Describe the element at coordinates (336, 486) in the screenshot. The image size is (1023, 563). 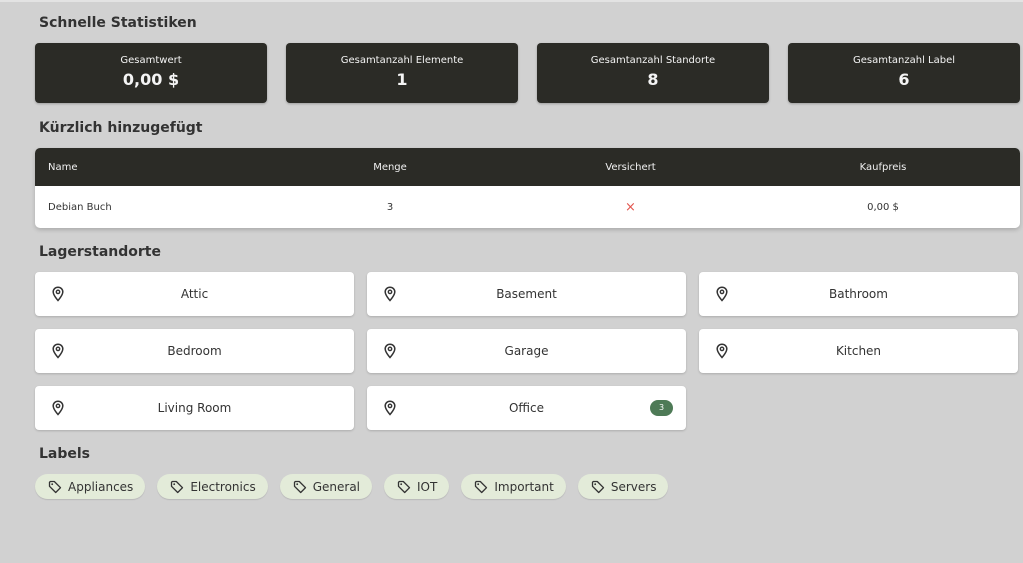
I see `label-text: General` at that location.